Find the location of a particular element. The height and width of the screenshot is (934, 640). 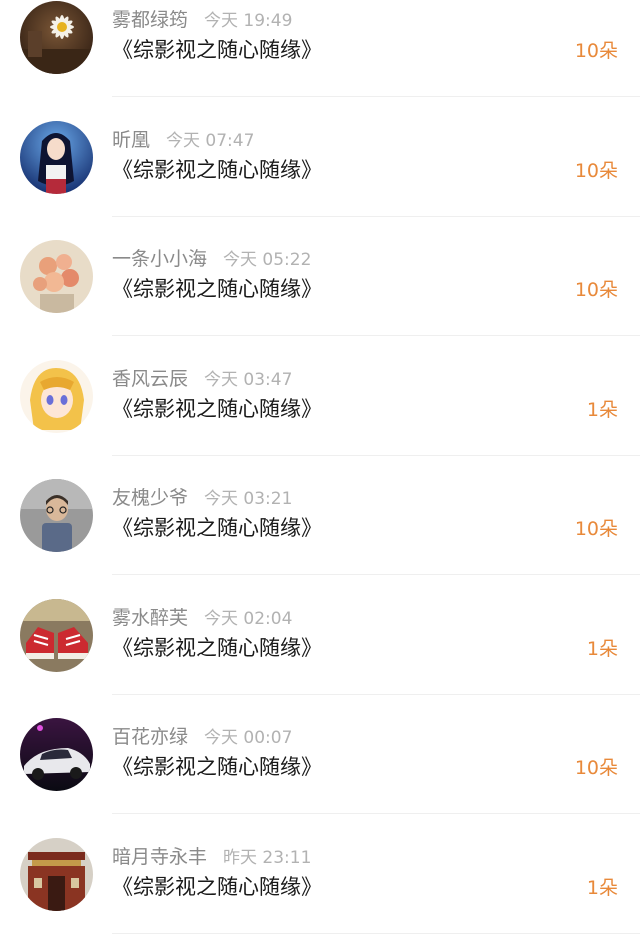

entry-meta: 雾水醉芙 今天 02:04 is located at coordinates (202, 618).